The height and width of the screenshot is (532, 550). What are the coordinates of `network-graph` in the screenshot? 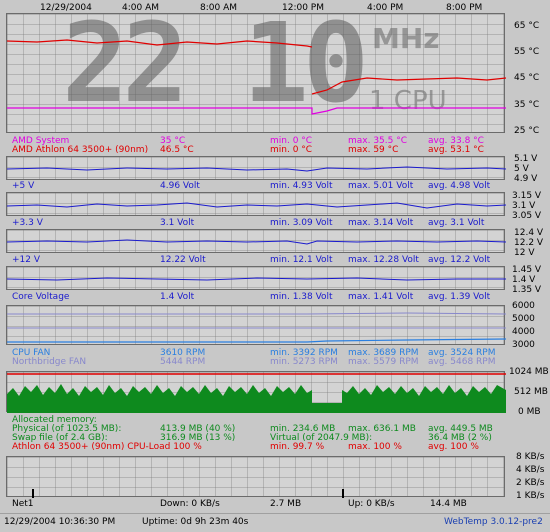 It's located at (255, 477).